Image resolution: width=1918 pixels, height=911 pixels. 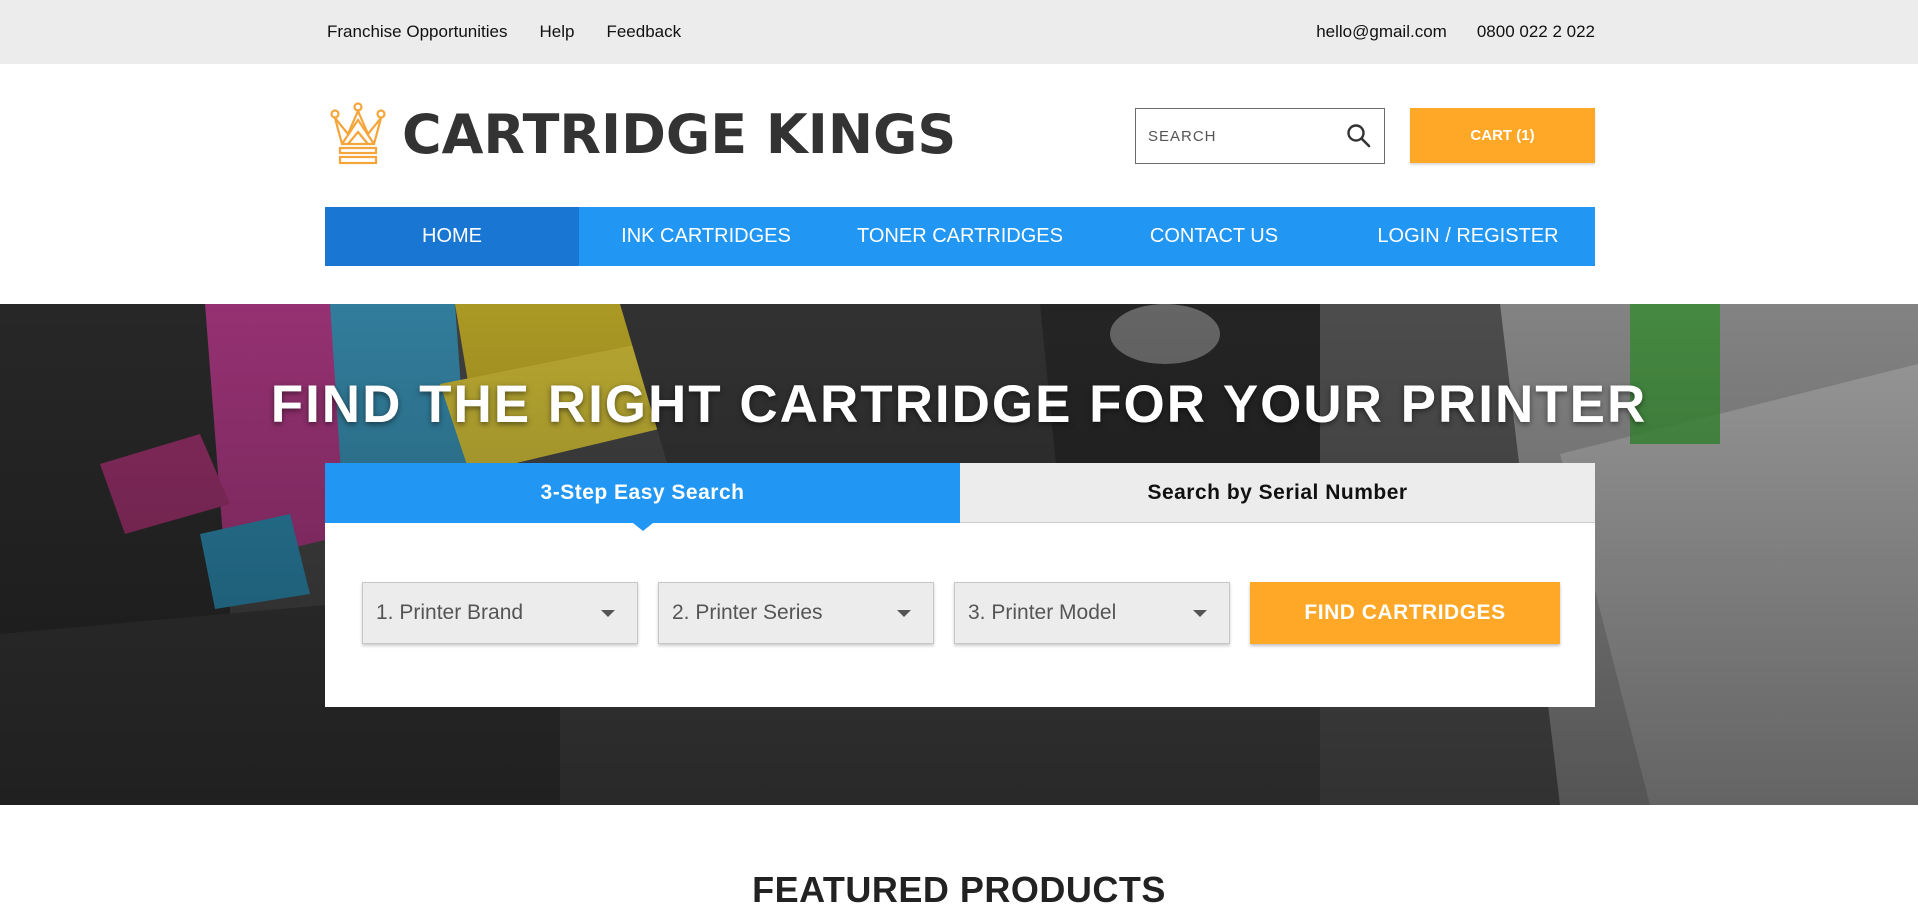 I want to click on printer-series-select: 2. Printer Series, so click(x=796, y=613).